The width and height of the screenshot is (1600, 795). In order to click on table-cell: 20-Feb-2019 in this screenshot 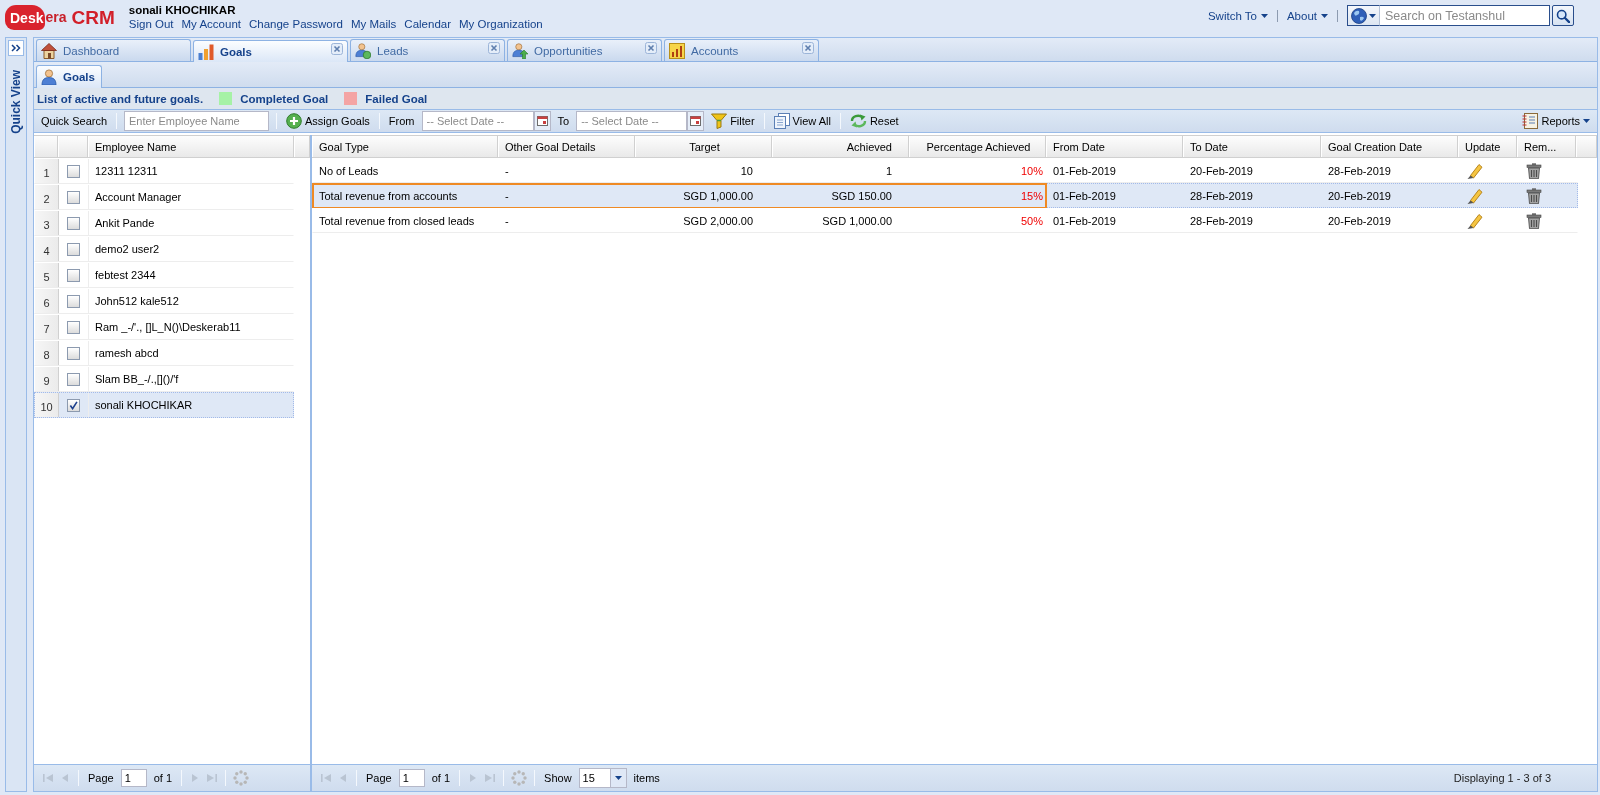, I will do `click(1359, 195)`.